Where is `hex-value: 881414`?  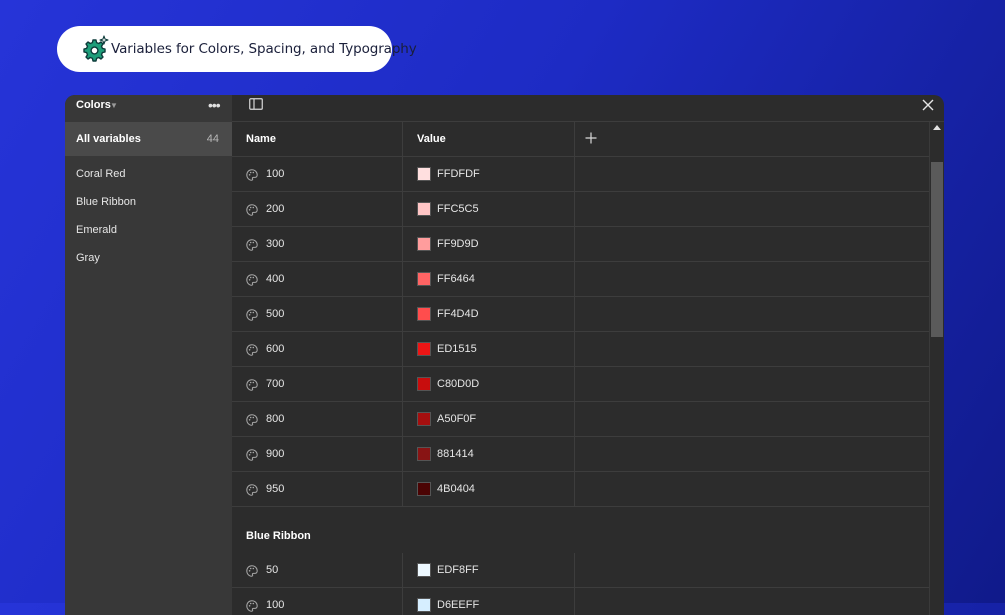
hex-value: 881414 is located at coordinates (455, 454).